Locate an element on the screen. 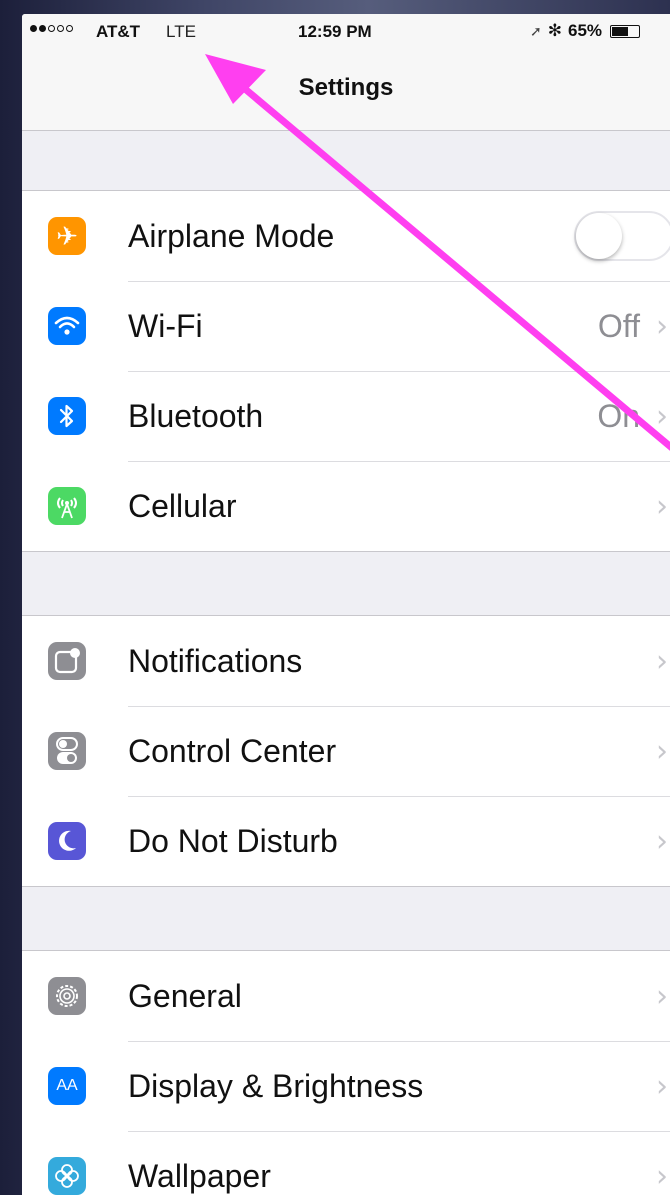 This screenshot has height=1195, width=670. settings-row-wallpaper: Wallpaper › is located at coordinates (346, 1163).